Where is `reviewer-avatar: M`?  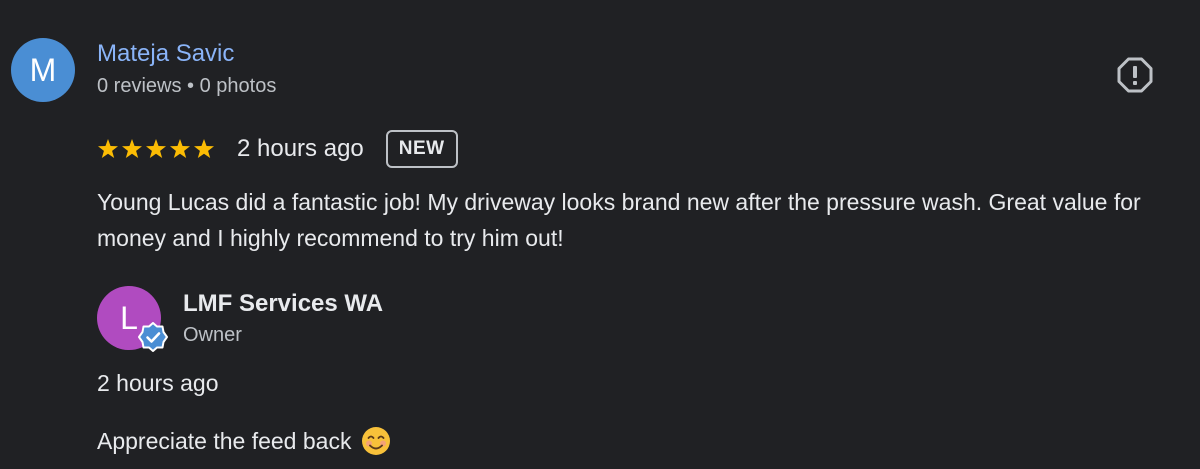
reviewer-avatar: M is located at coordinates (43, 70).